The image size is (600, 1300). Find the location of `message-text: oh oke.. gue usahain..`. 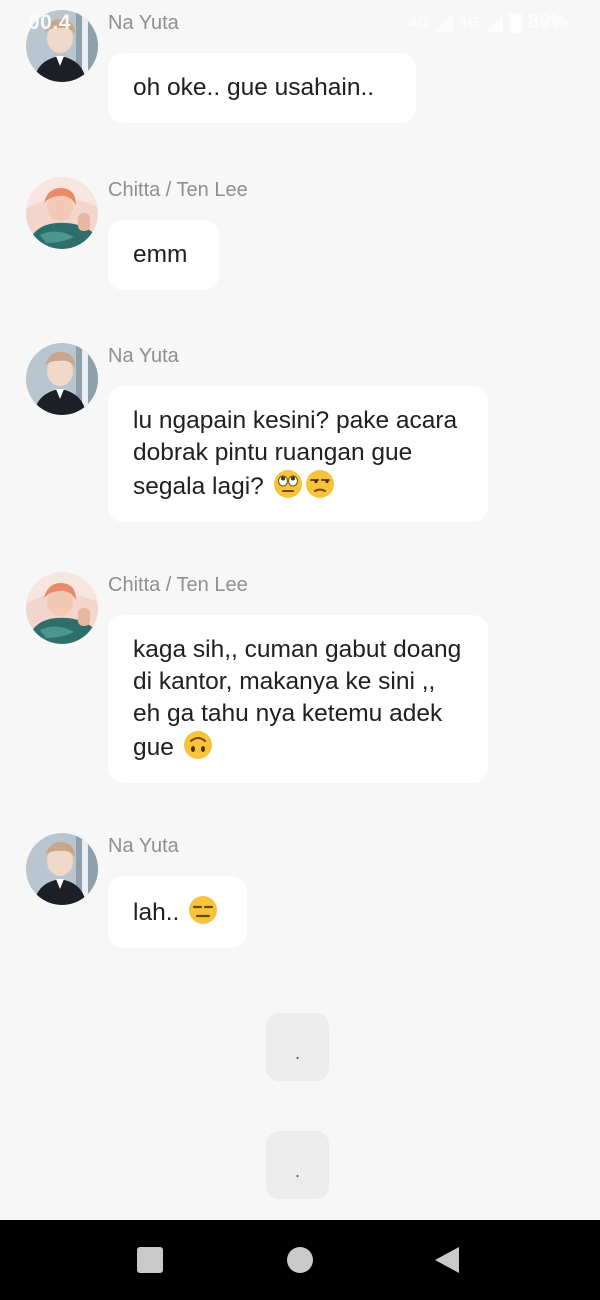

message-text: oh oke.. gue usahain.. is located at coordinates (254, 87).